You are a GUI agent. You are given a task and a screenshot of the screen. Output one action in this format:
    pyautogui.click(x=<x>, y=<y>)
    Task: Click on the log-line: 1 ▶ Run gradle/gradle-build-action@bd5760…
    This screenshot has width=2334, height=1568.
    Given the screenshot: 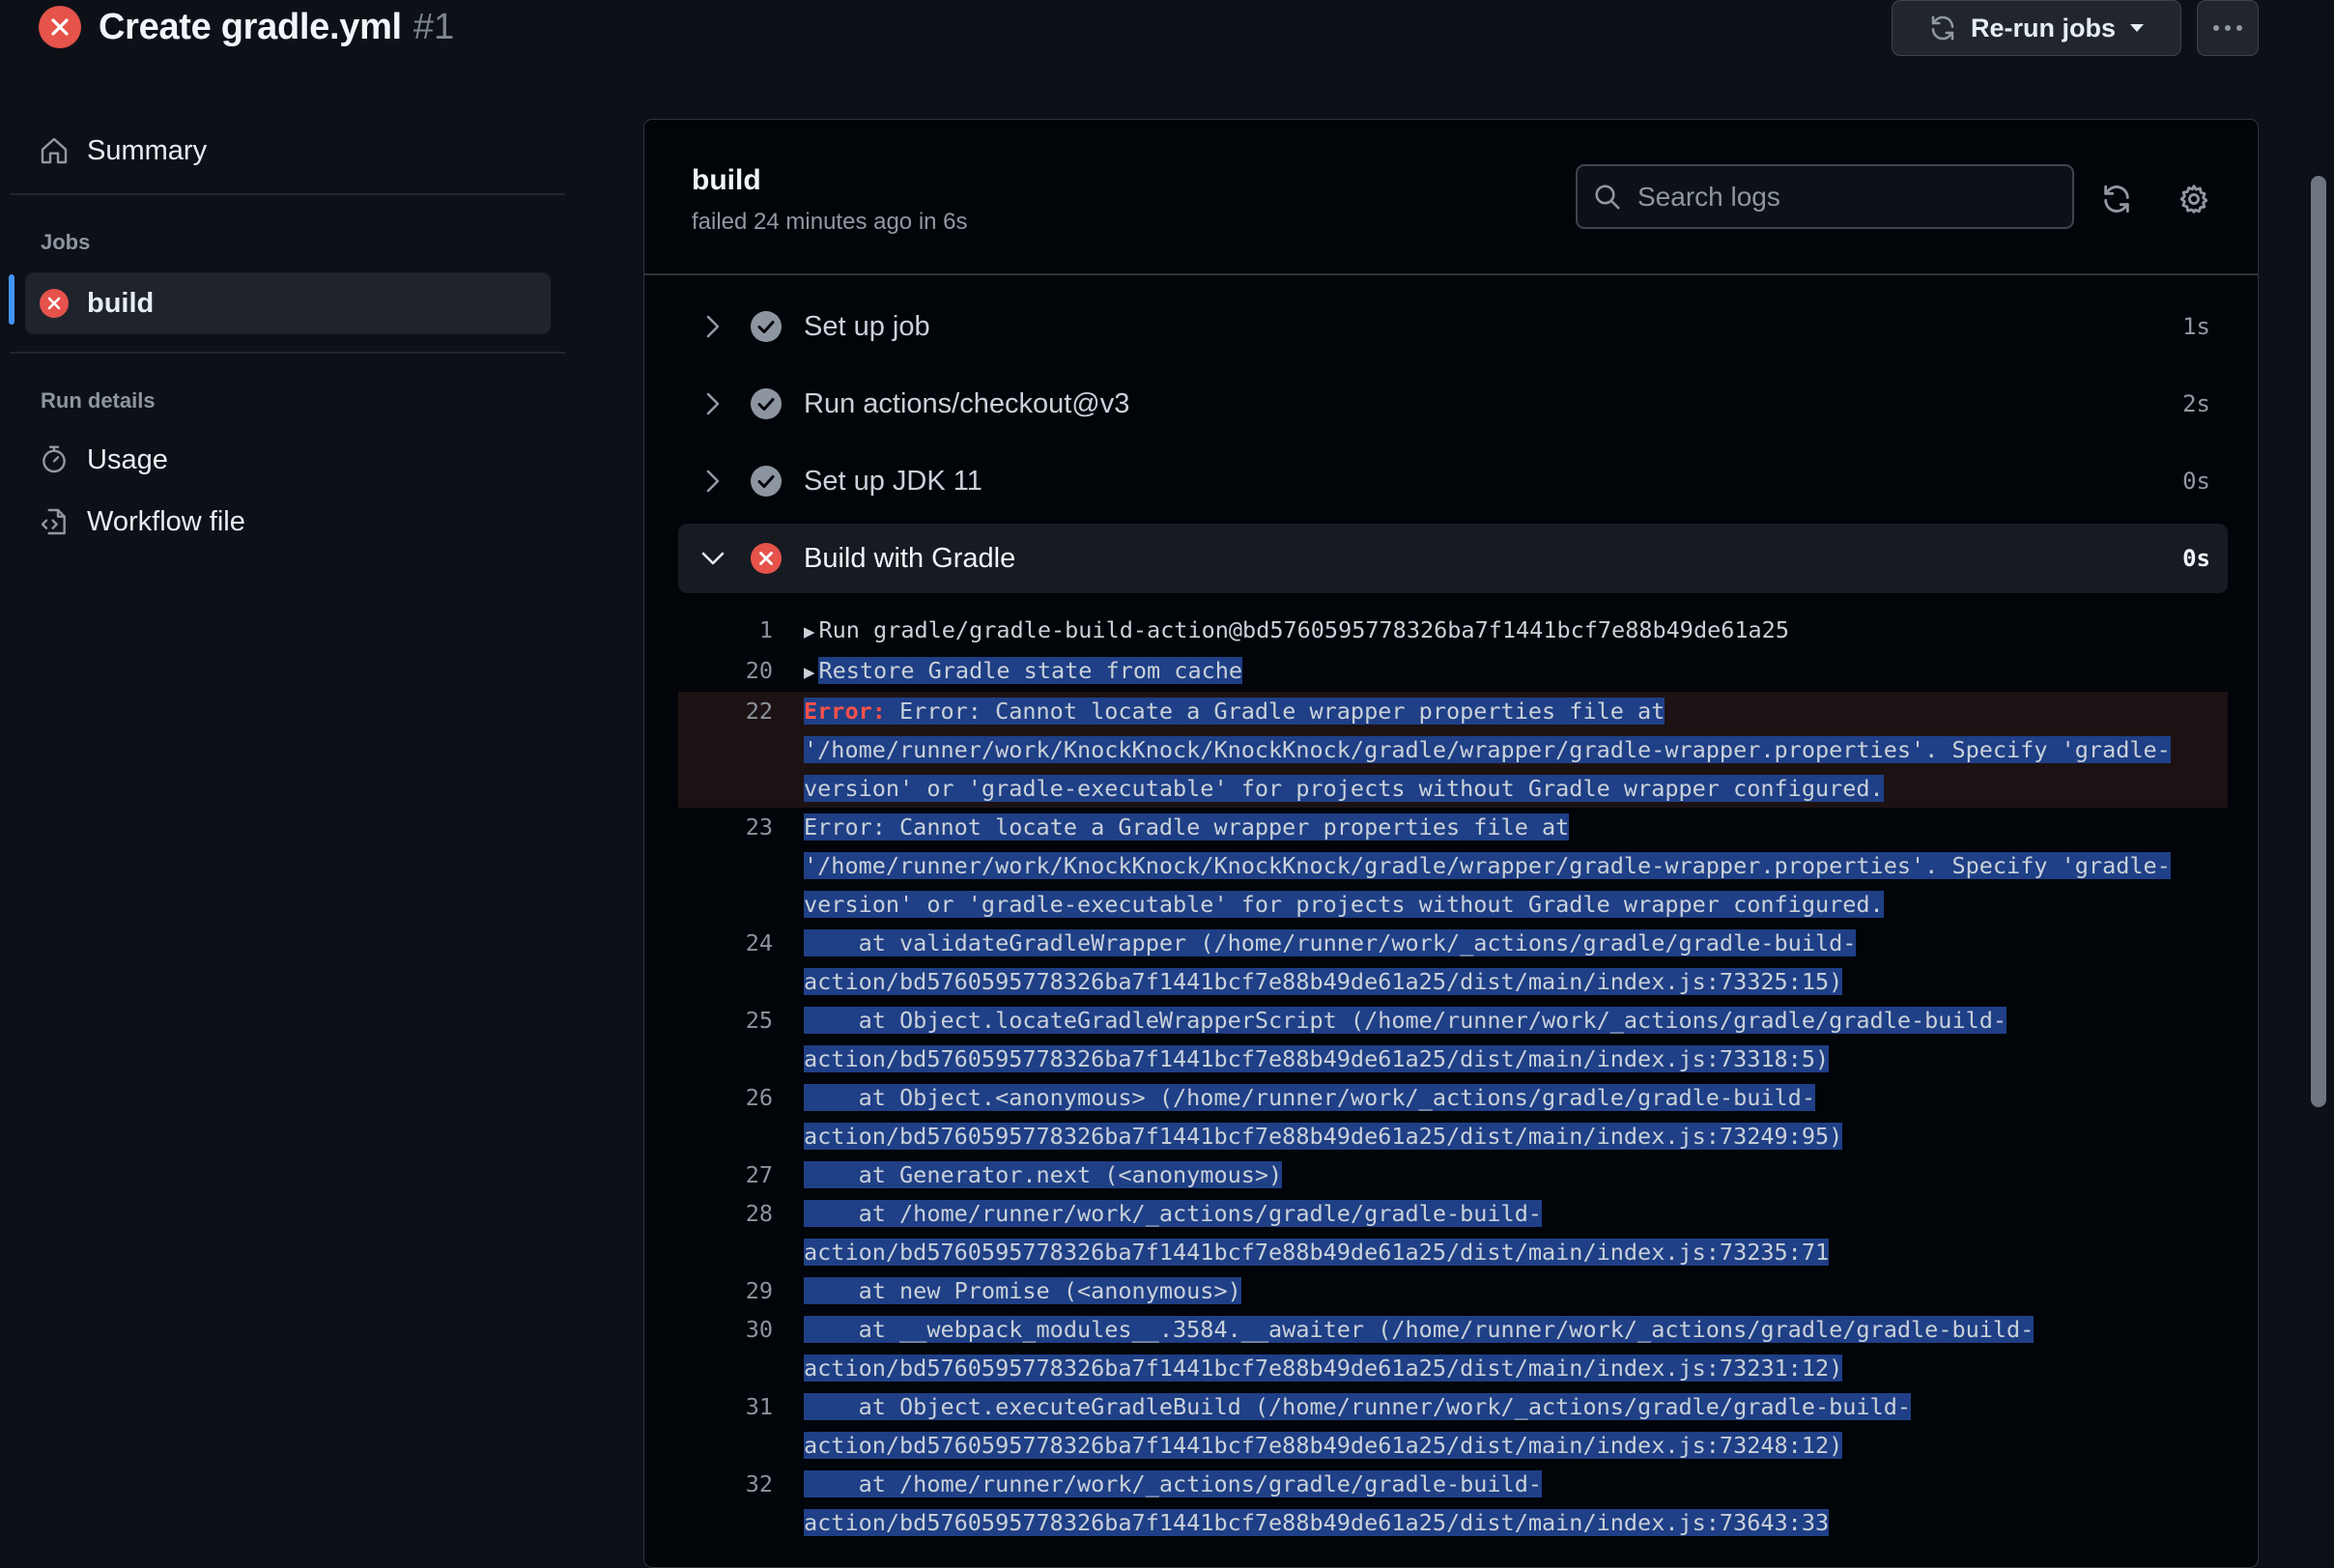 What is the action you would take?
    pyautogui.click(x=1453, y=631)
    